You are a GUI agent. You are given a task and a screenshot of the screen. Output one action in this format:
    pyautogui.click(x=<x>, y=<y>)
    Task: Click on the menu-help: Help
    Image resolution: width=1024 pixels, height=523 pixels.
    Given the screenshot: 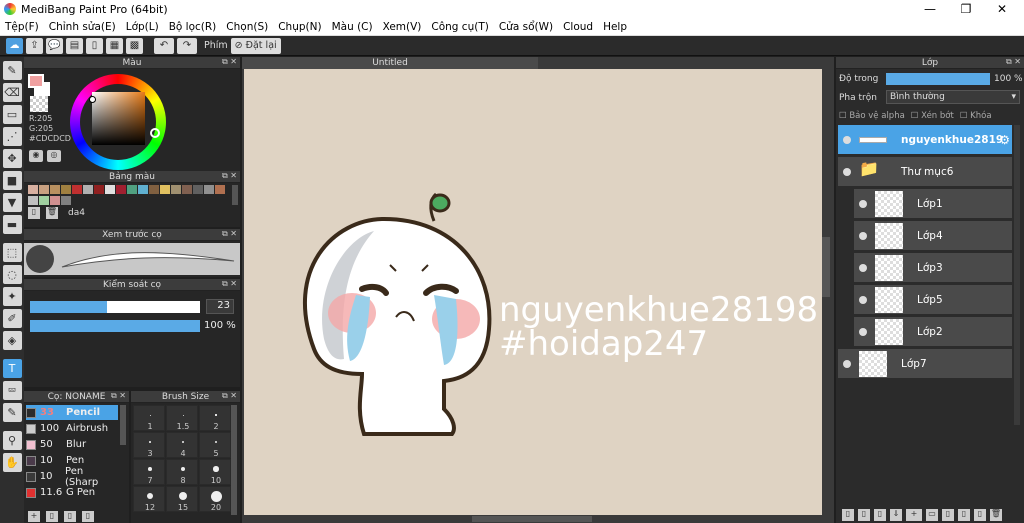 What is the action you would take?
    pyautogui.click(x=615, y=27)
    